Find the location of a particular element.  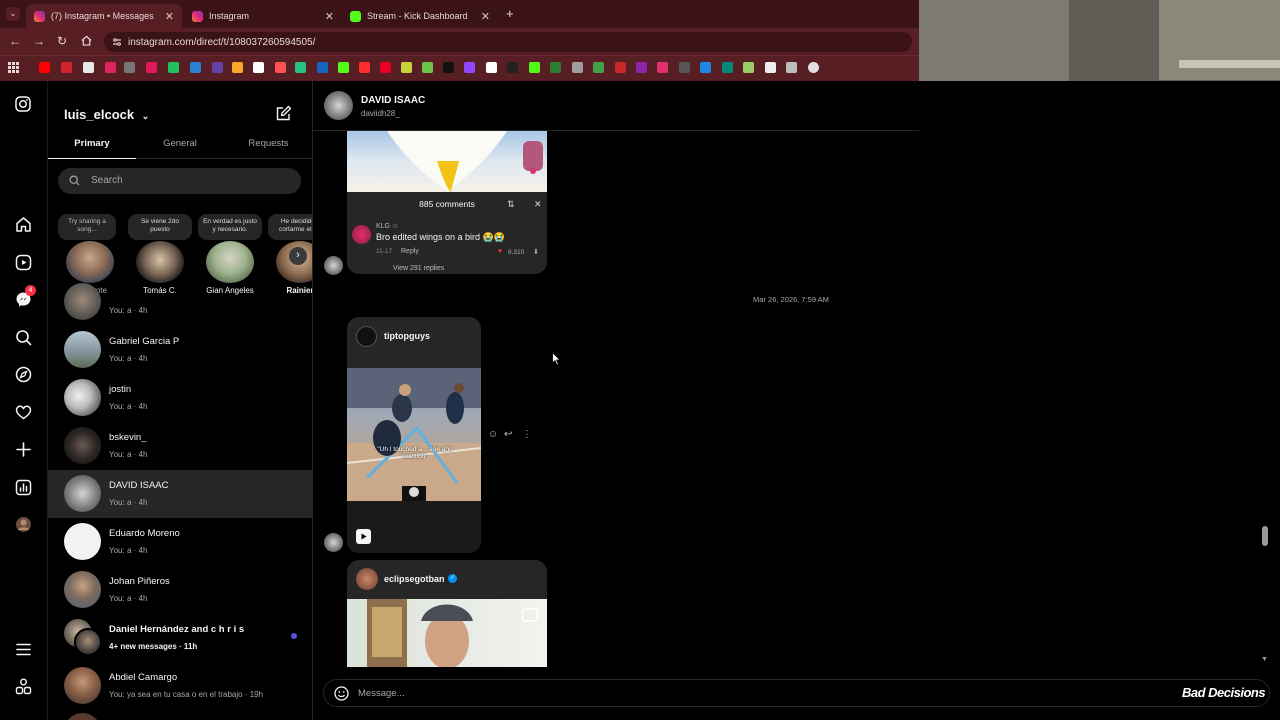

account-switcher: luis_elcock ⌄ is located at coordinates (106, 114).